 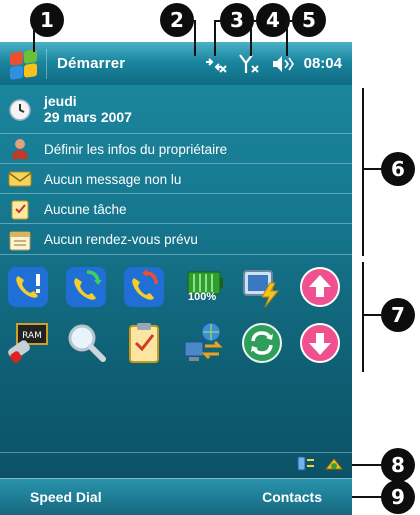 I want to click on callout-1-leader, so click(x=34, y=41).